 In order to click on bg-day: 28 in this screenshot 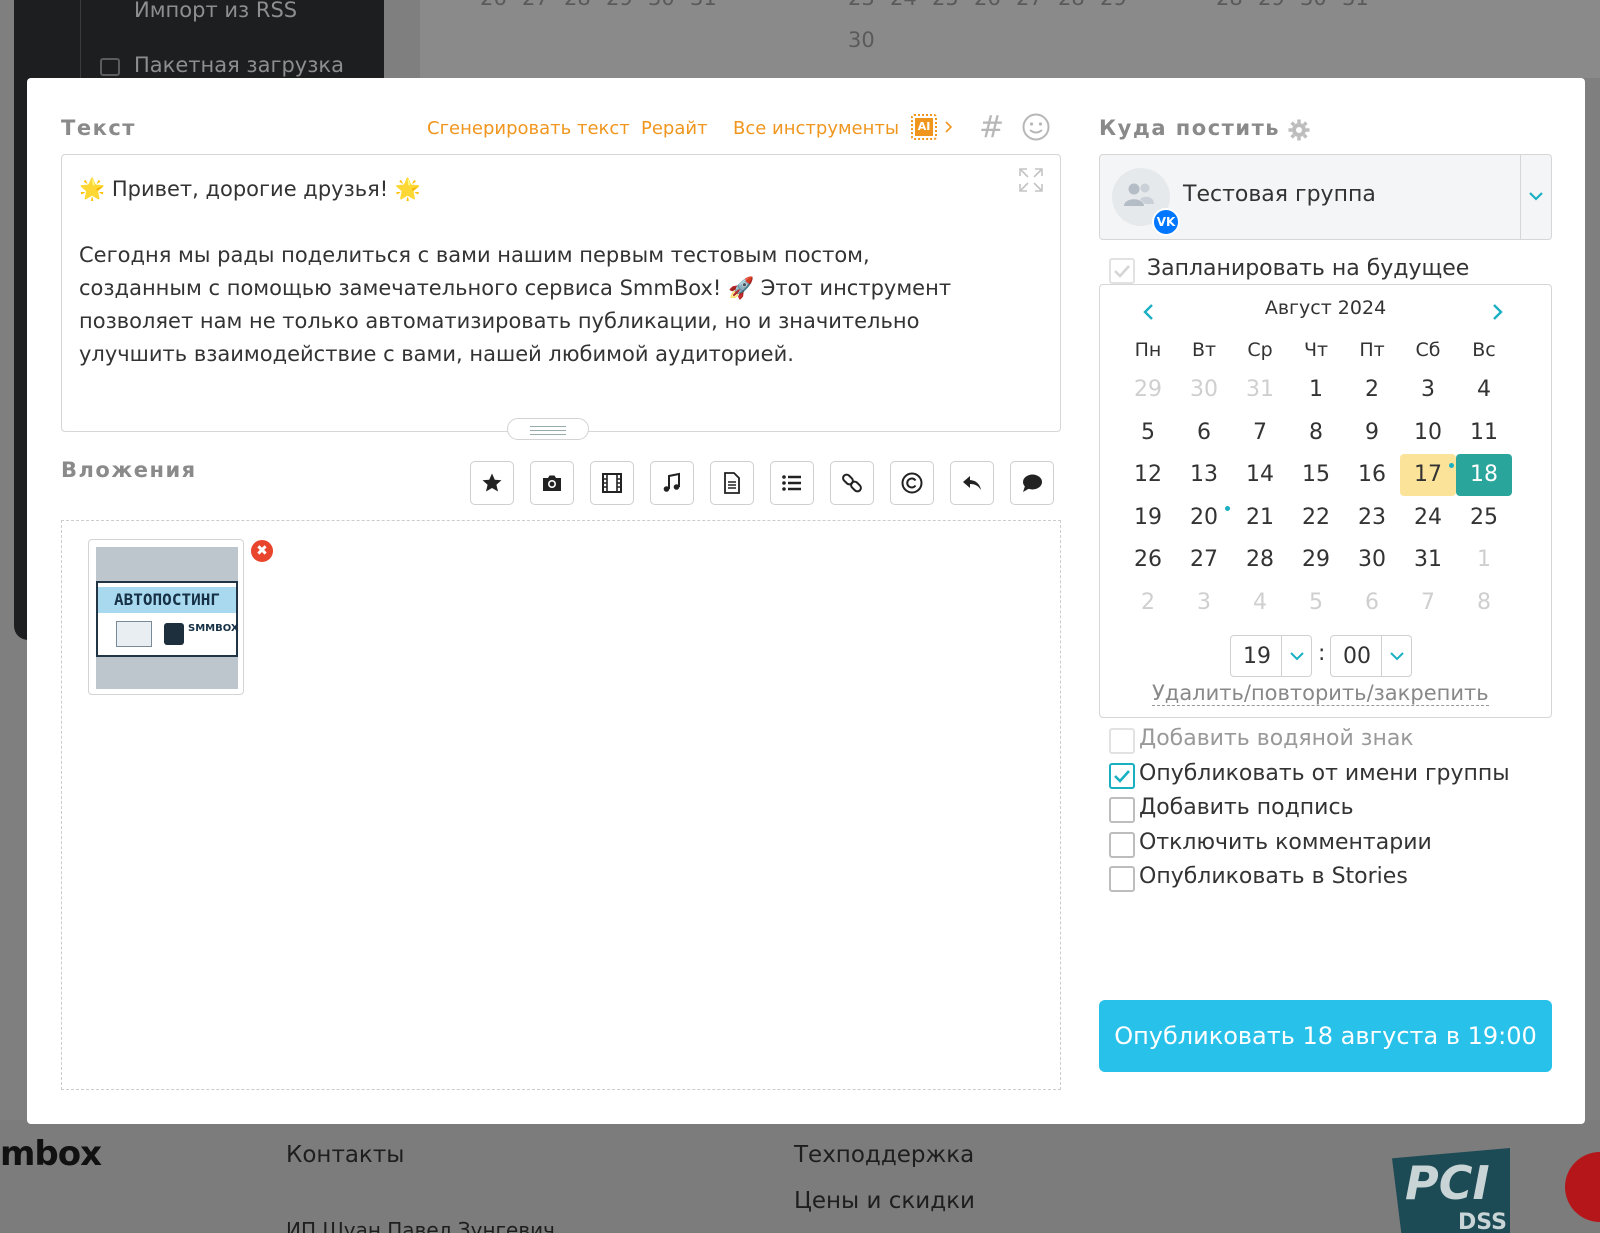, I will do `click(577, 5)`.